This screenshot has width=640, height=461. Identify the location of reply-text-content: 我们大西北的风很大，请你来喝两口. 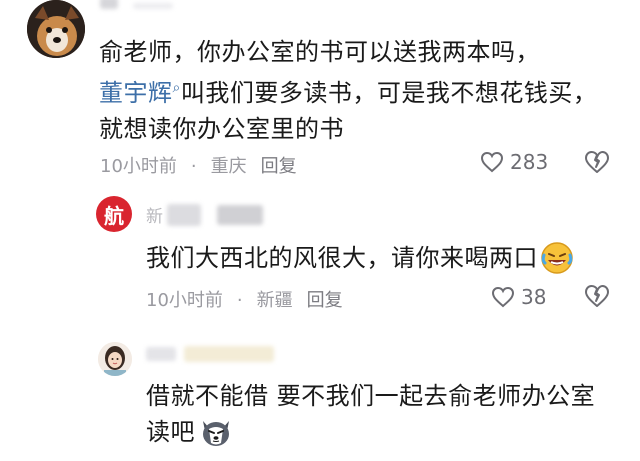
(342, 258).